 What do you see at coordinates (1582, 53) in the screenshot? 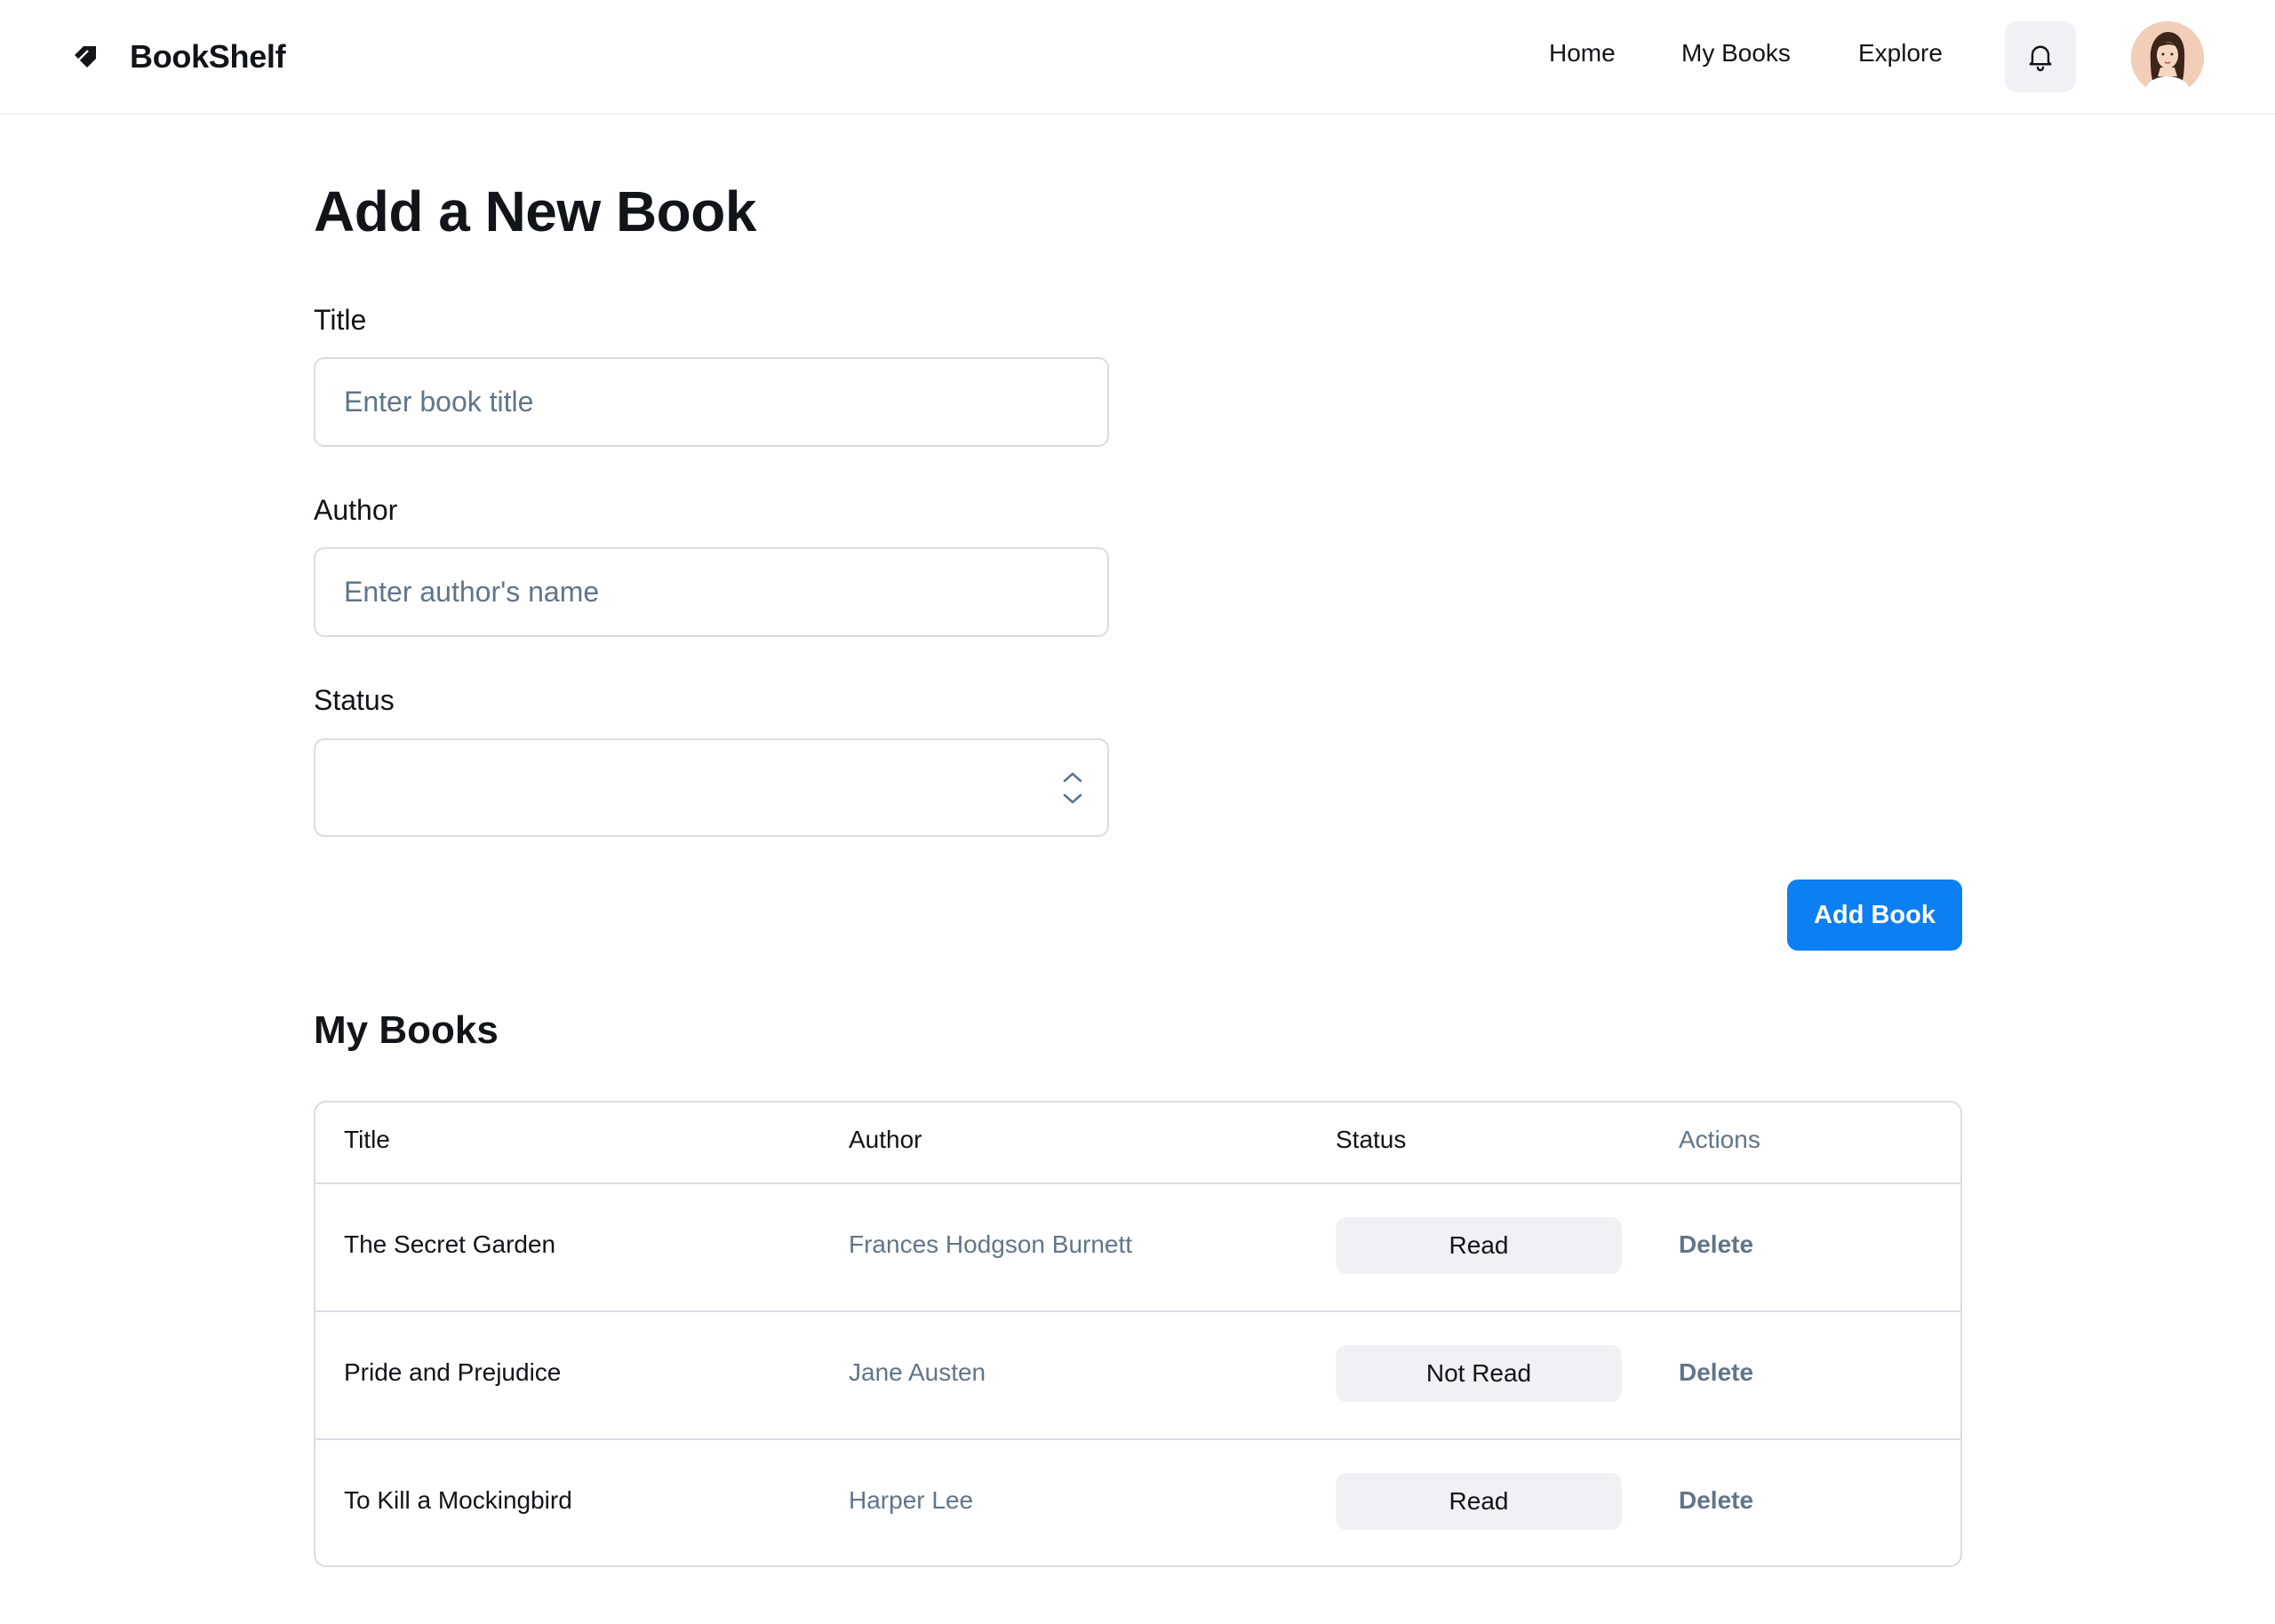
I see `nav-home-link: Home` at bounding box center [1582, 53].